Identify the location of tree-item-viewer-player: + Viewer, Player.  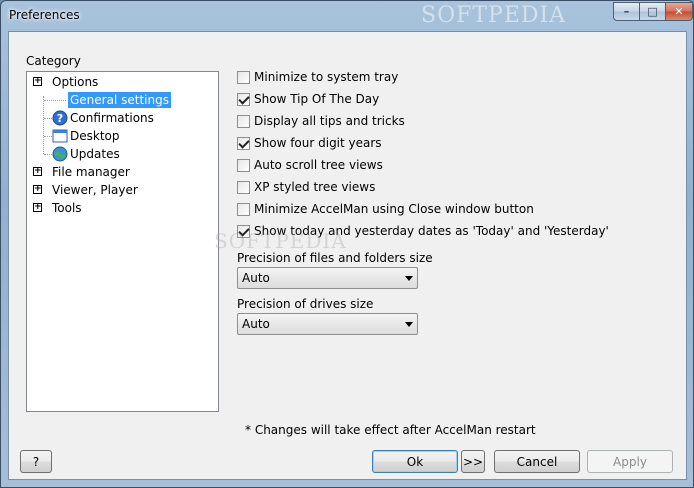
(85, 190).